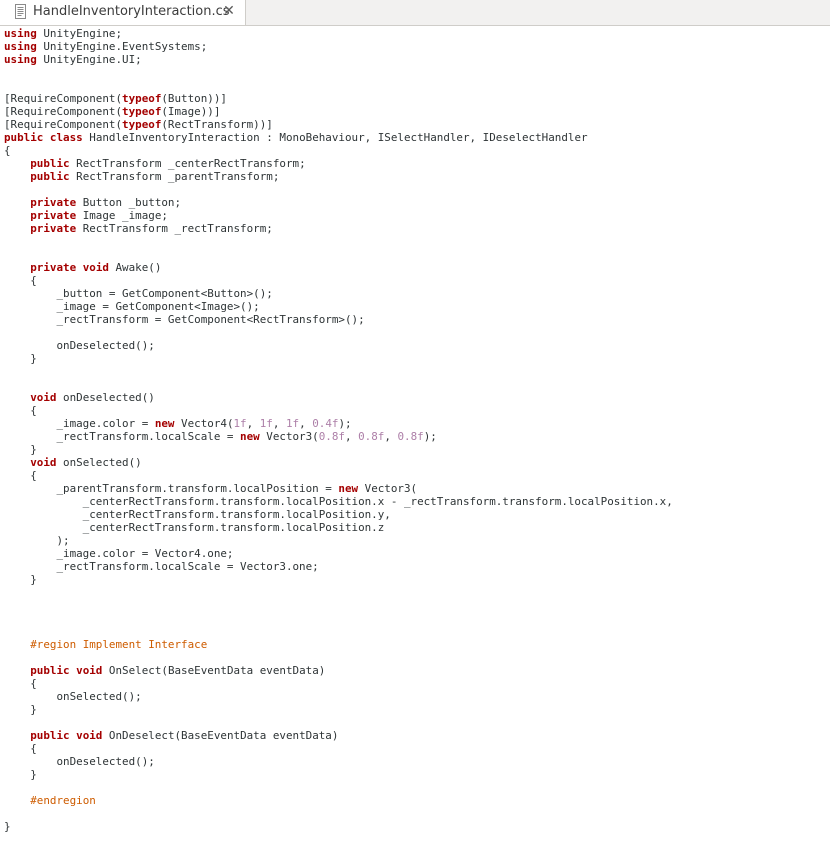 Image resolution: width=830 pixels, height=857 pixels. What do you see at coordinates (338, 644) in the screenshot?
I see `code-line: #region Implement Interface` at bounding box center [338, 644].